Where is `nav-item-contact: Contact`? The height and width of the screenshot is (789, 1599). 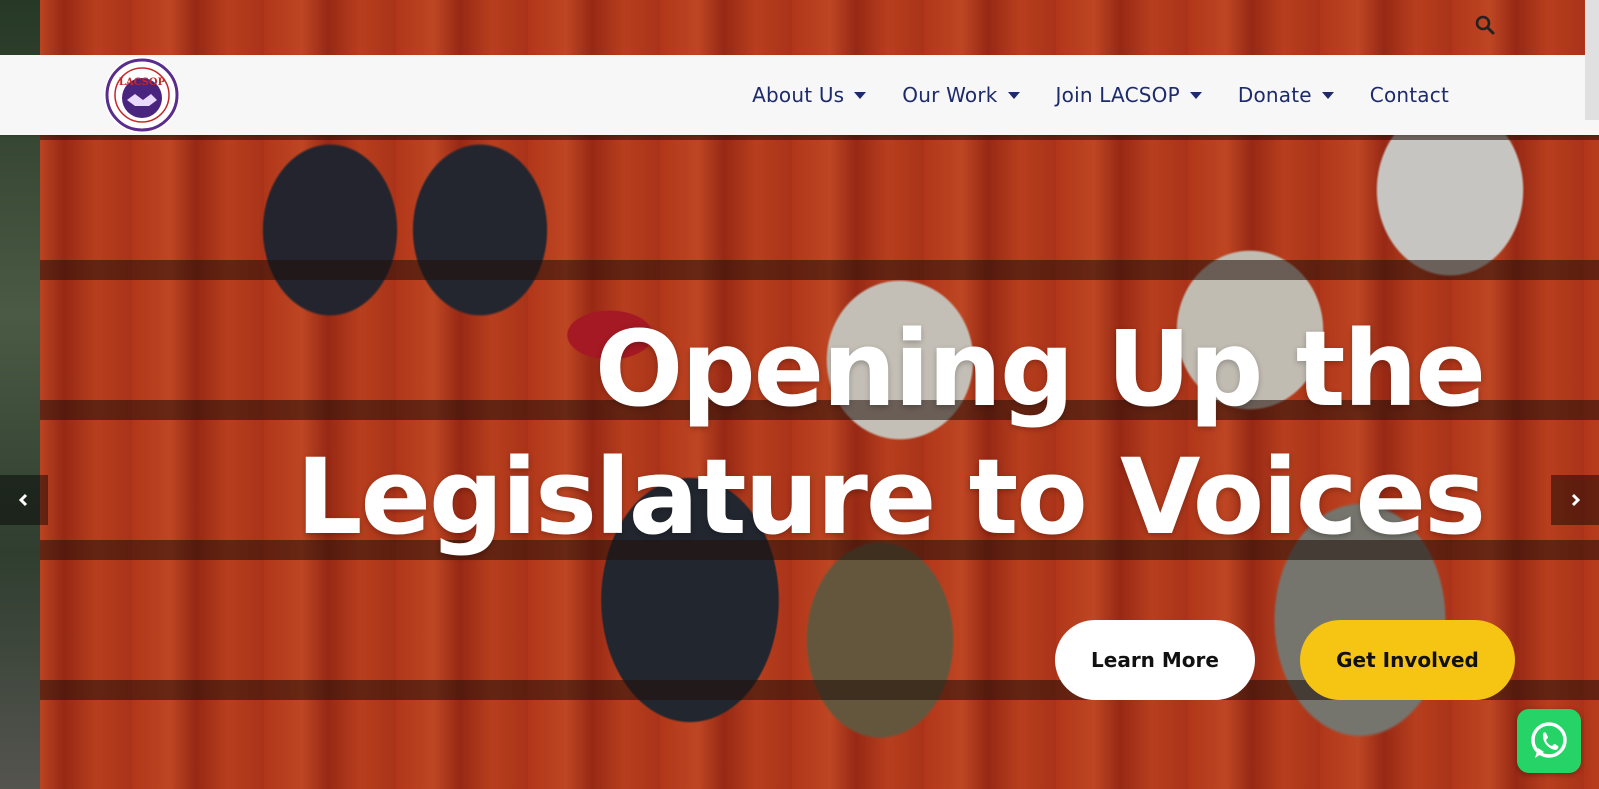
nav-item-contact: Contact is located at coordinates (1409, 95).